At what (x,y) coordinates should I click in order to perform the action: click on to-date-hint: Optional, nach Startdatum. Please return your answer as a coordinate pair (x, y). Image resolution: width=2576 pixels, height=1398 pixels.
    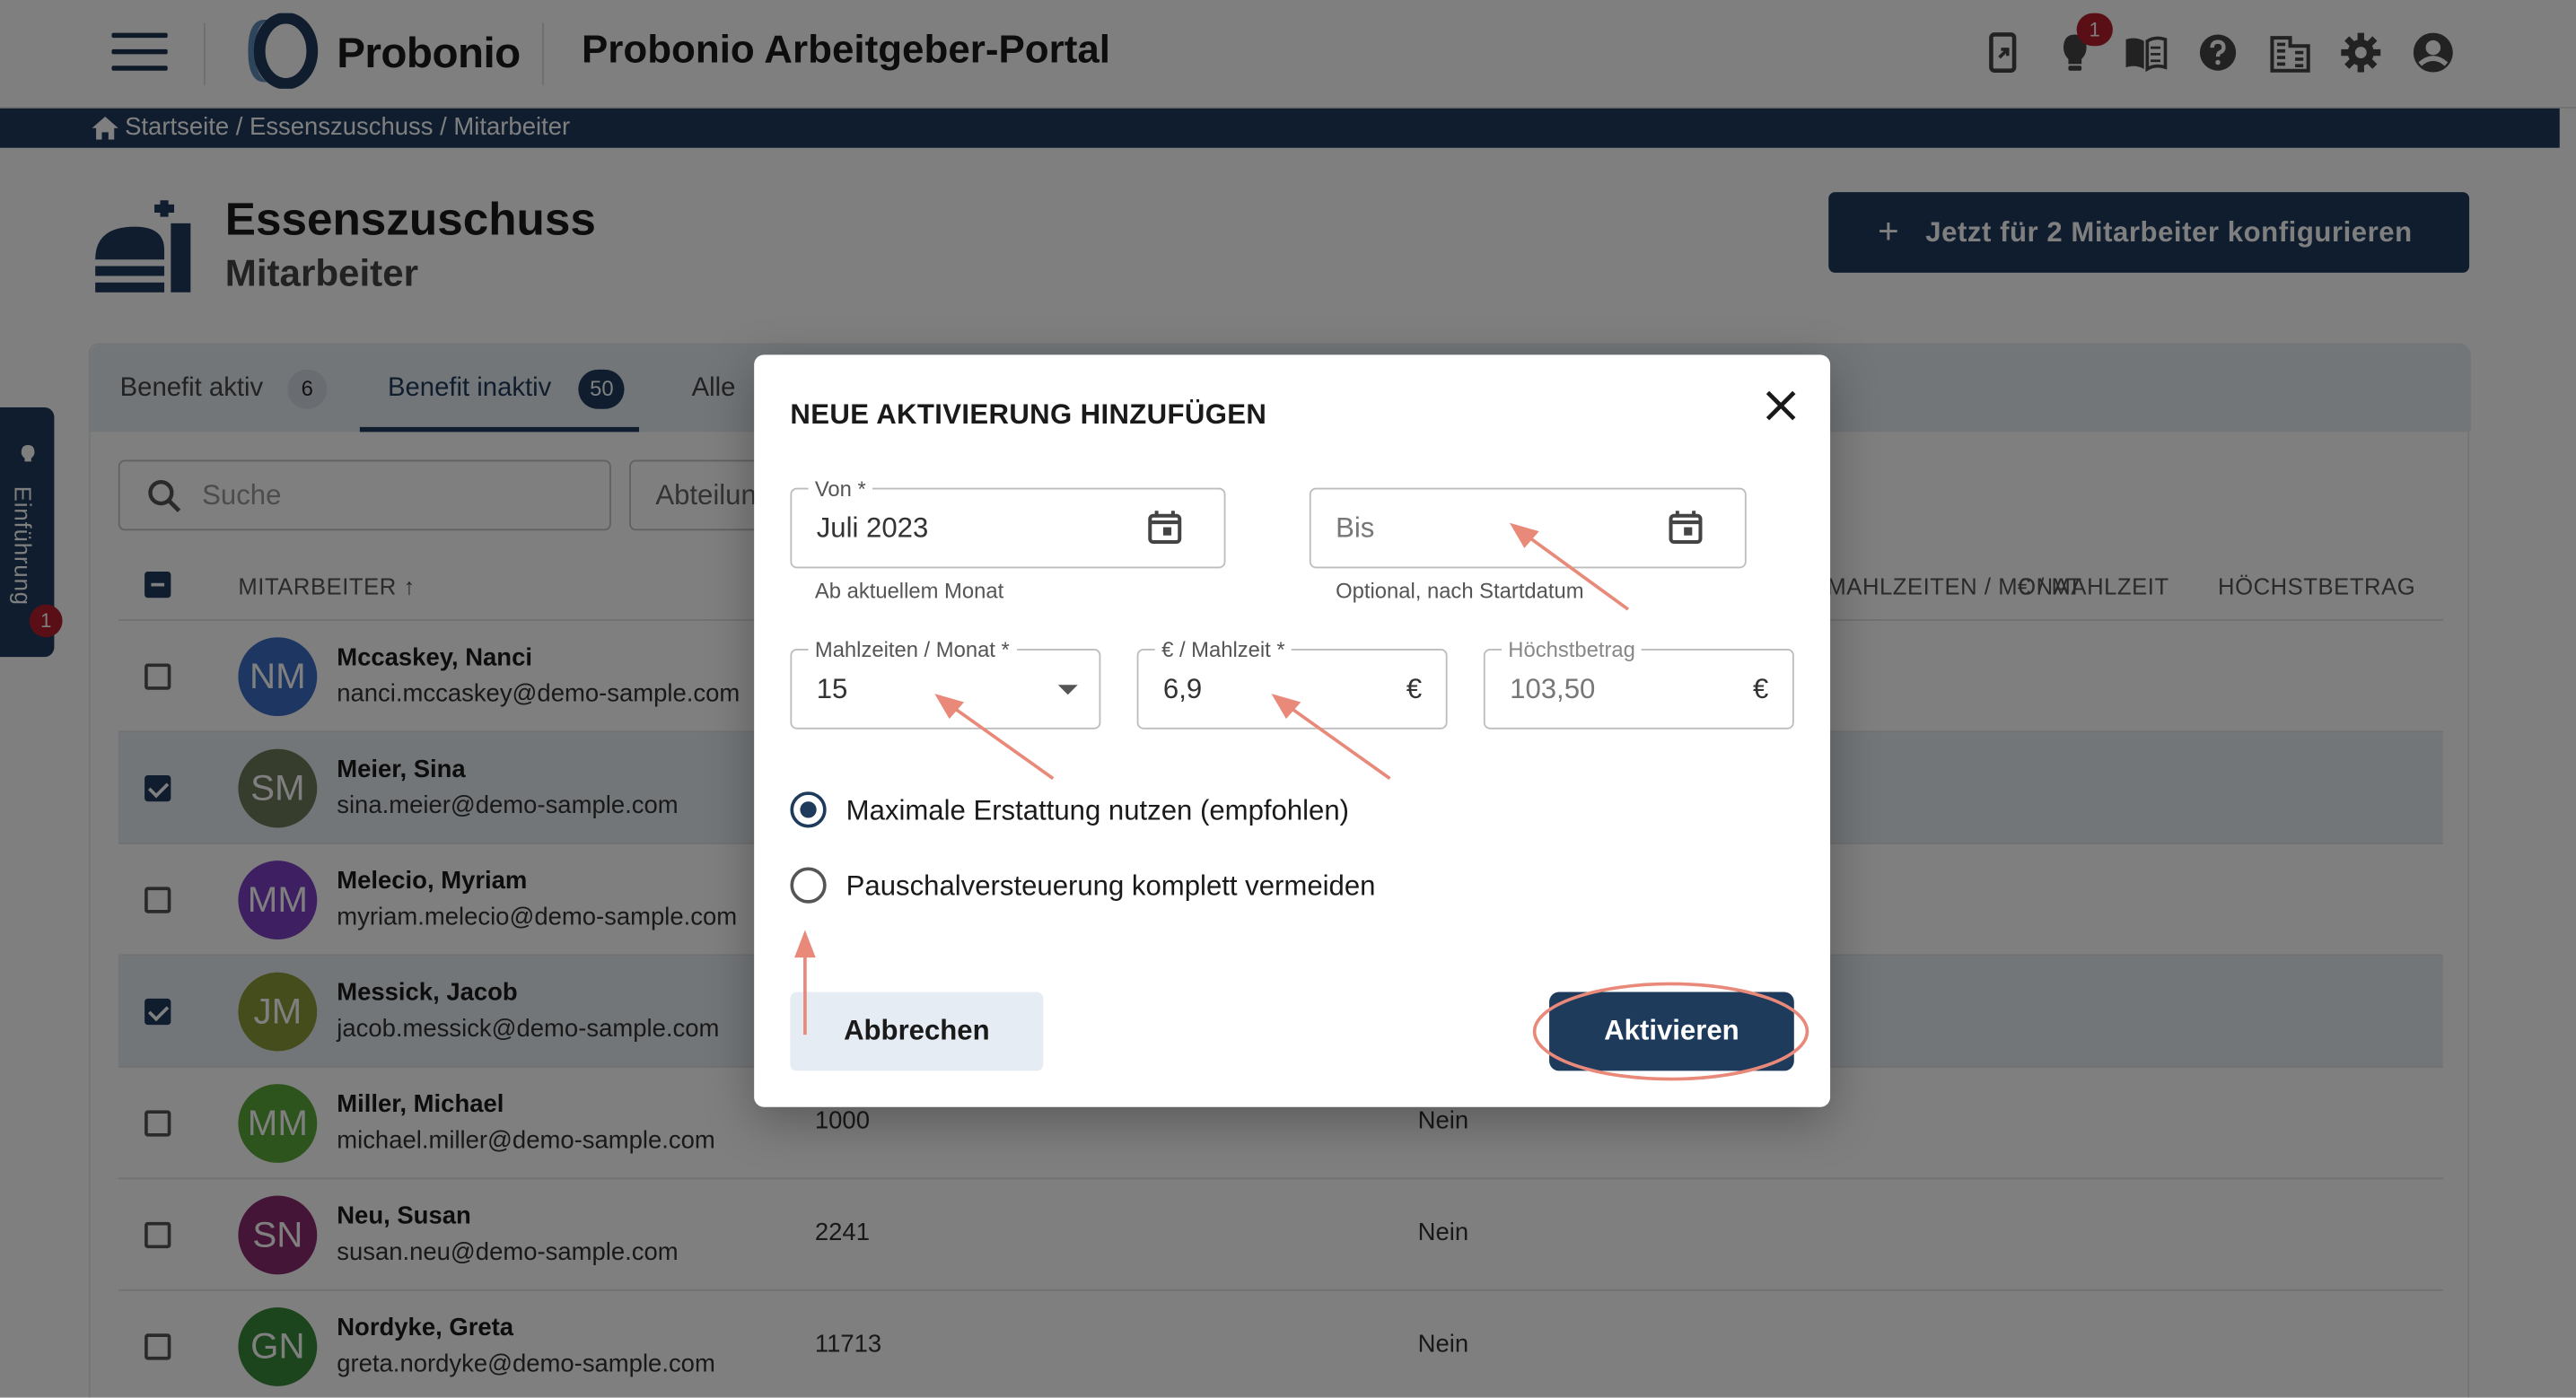
    Looking at the image, I should click on (1460, 590).